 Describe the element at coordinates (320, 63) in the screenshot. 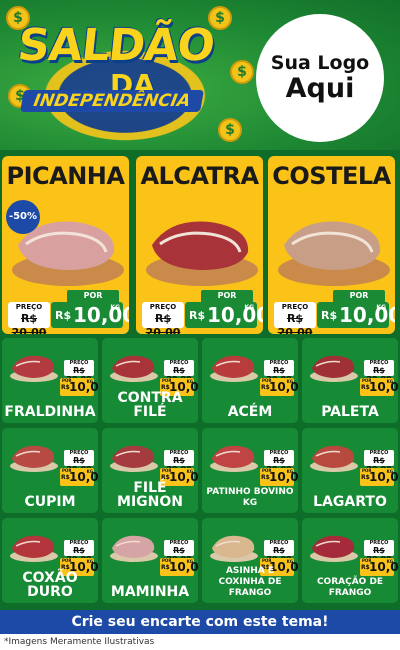

I see `logo-line1: Sua Logo` at that location.